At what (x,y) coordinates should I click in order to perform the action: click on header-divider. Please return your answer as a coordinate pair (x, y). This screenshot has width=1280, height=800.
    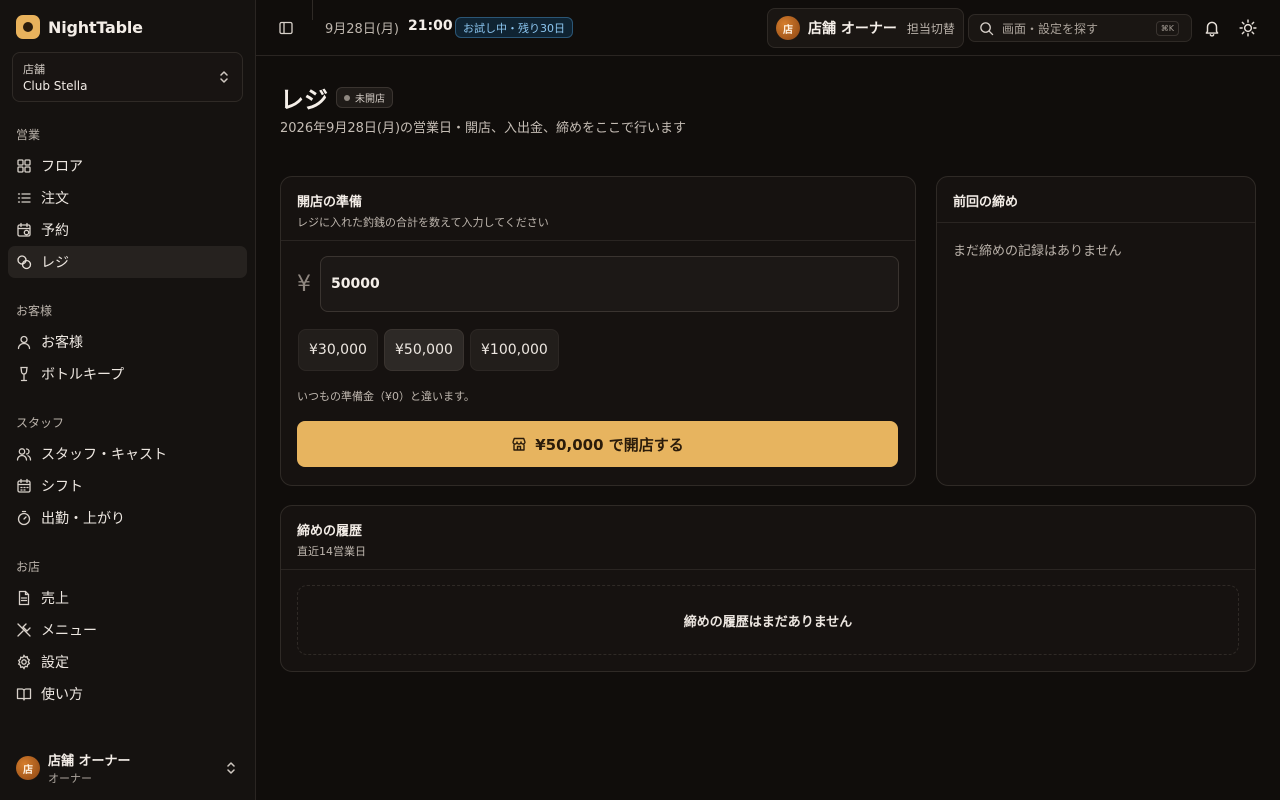
    Looking at the image, I should click on (312, 10).